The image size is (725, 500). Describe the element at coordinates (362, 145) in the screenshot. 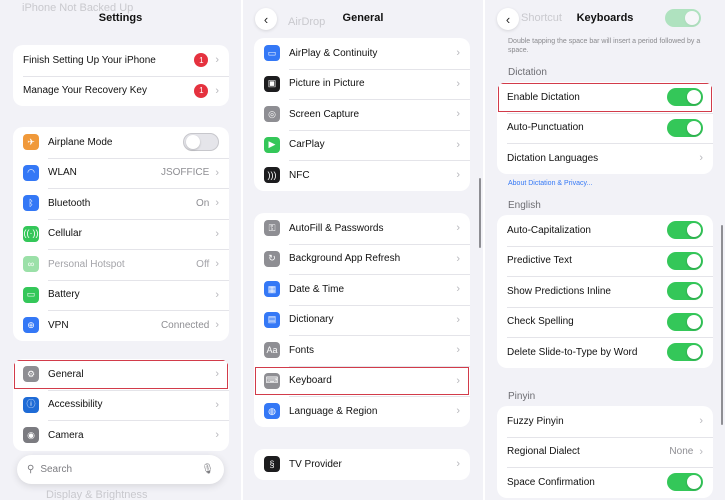

I see `carplay-row: ▶ CarPlay ›` at that location.